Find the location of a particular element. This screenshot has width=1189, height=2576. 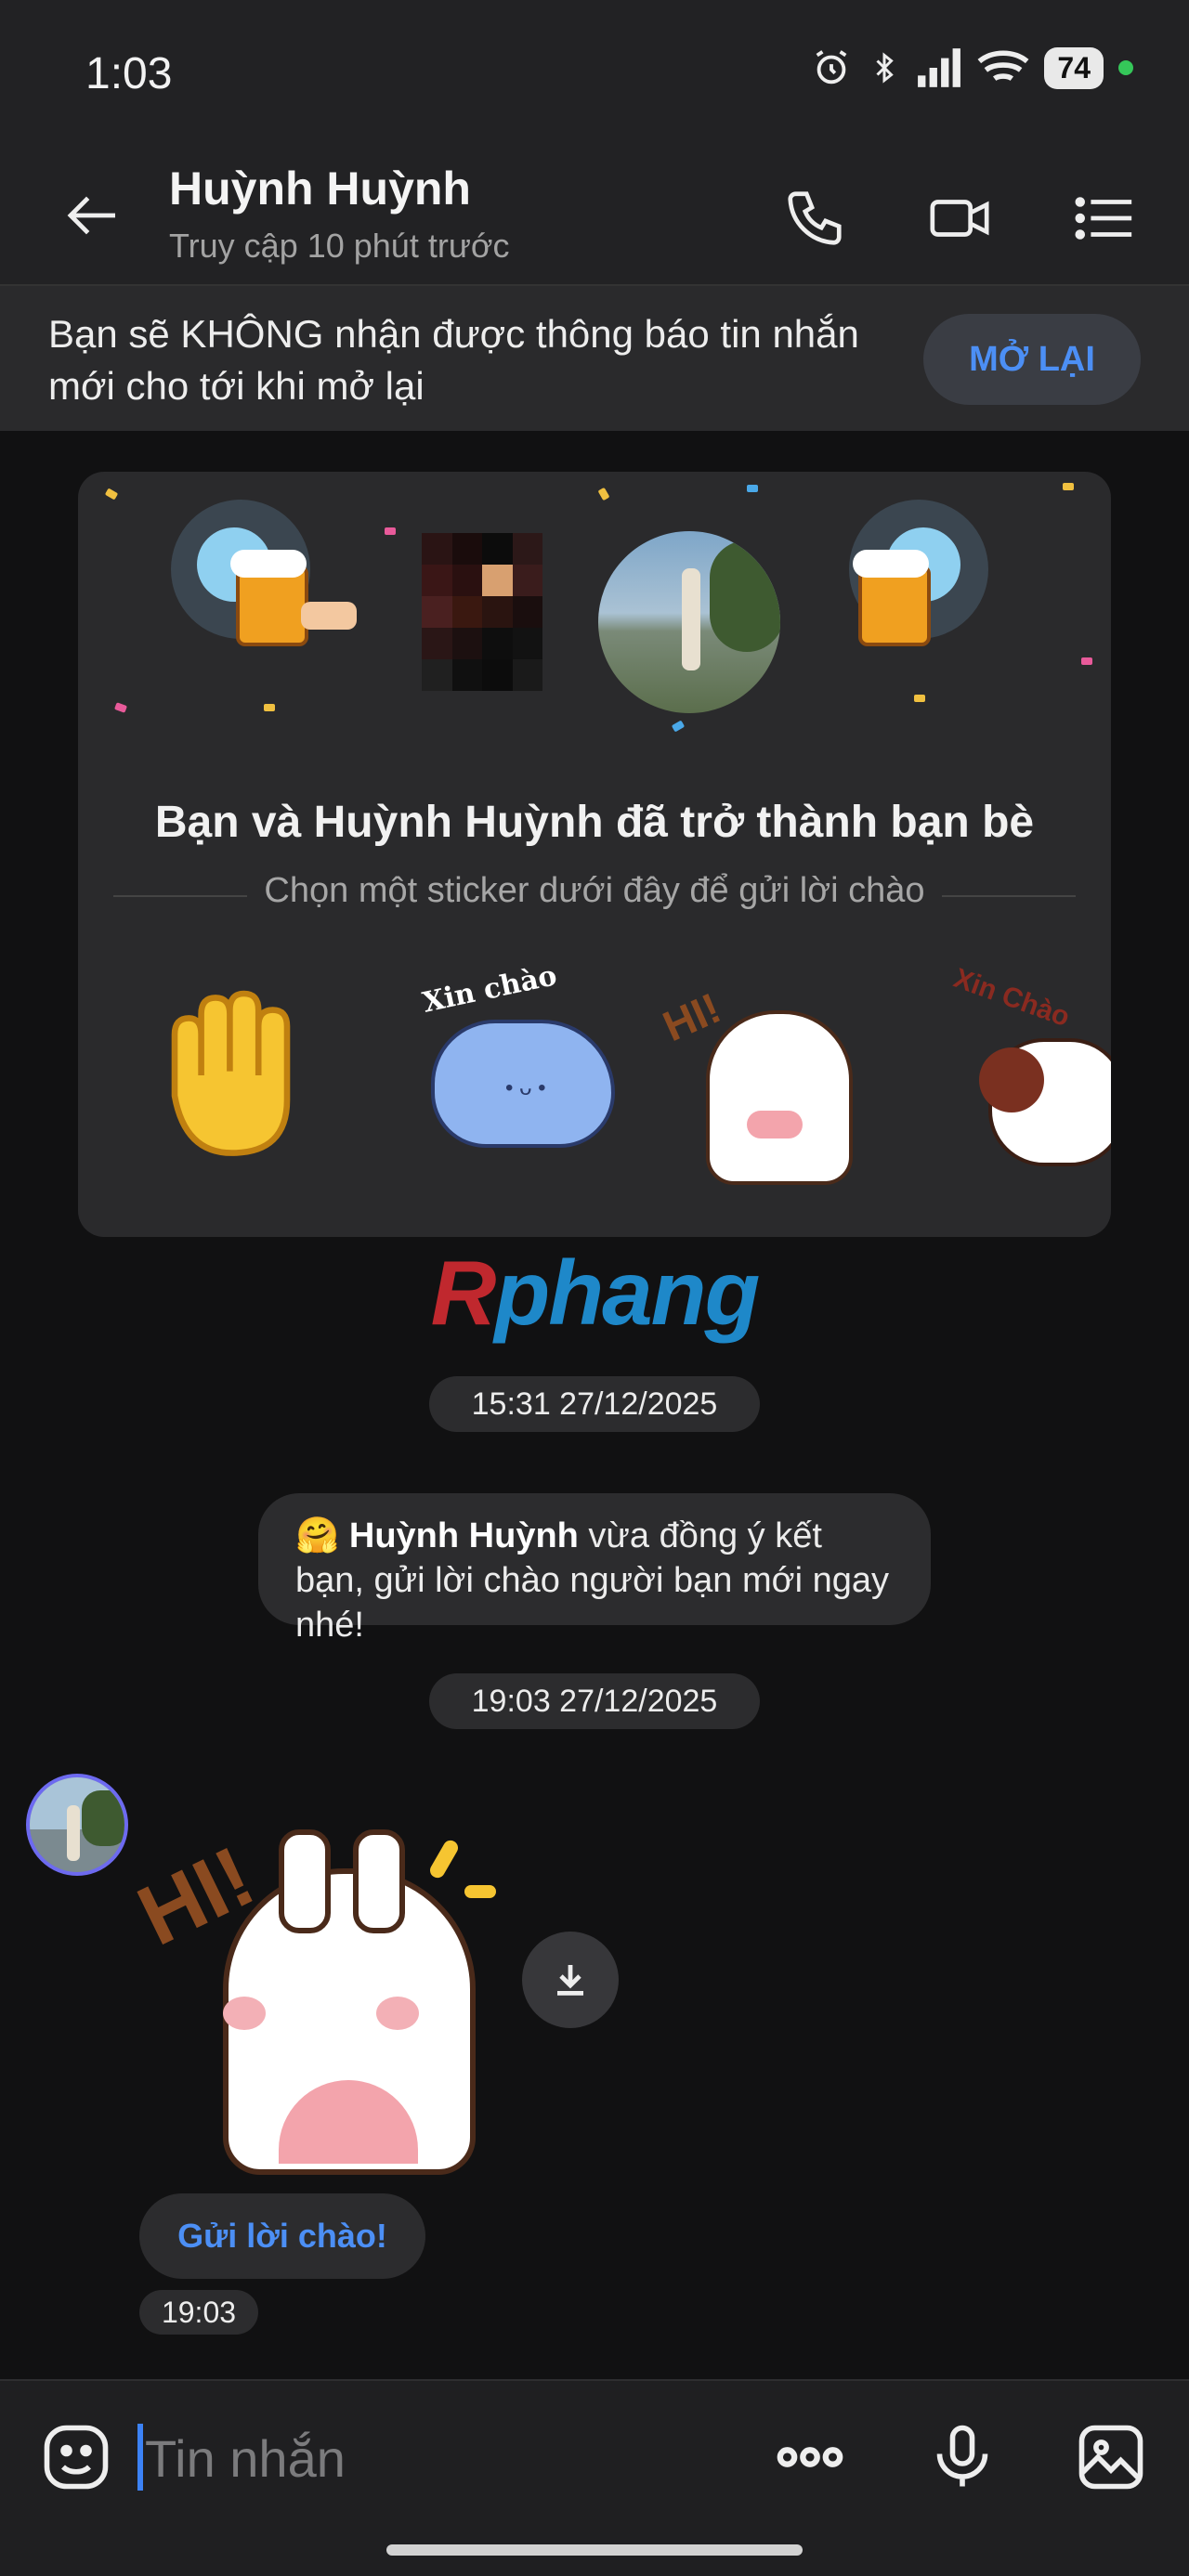

status-time: 1:03 is located at coordinates (129, 73).